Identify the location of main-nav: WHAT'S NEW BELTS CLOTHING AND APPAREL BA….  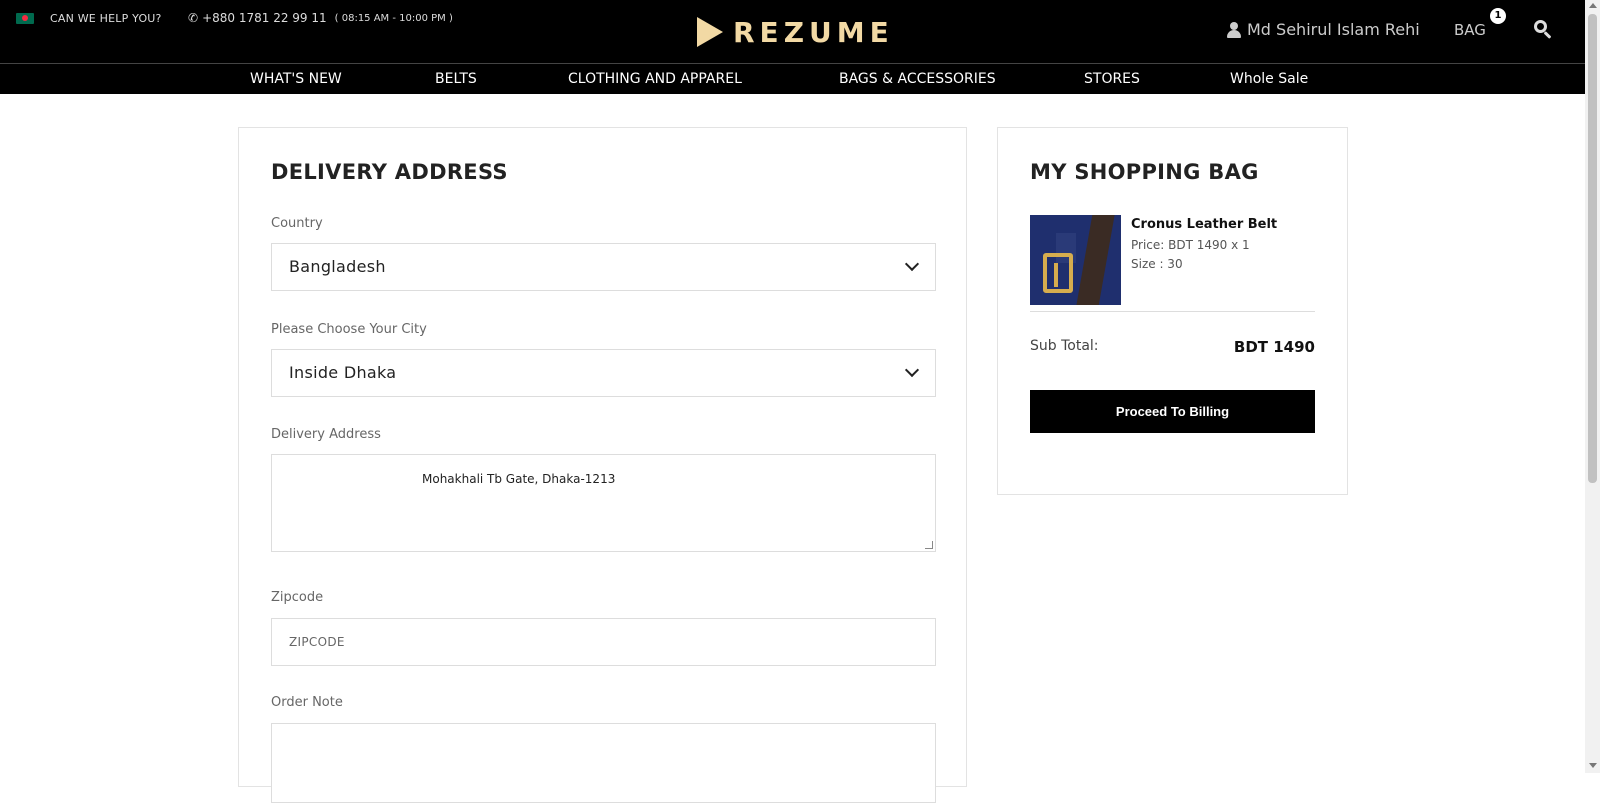
(792, 78).